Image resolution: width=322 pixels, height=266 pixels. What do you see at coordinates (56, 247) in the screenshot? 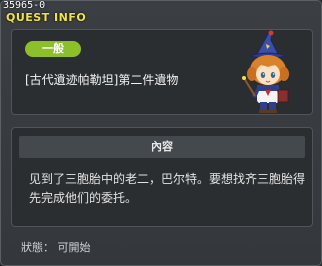
I see `quest-status: 狀態： 可開始` at bounding box center [56, 247].